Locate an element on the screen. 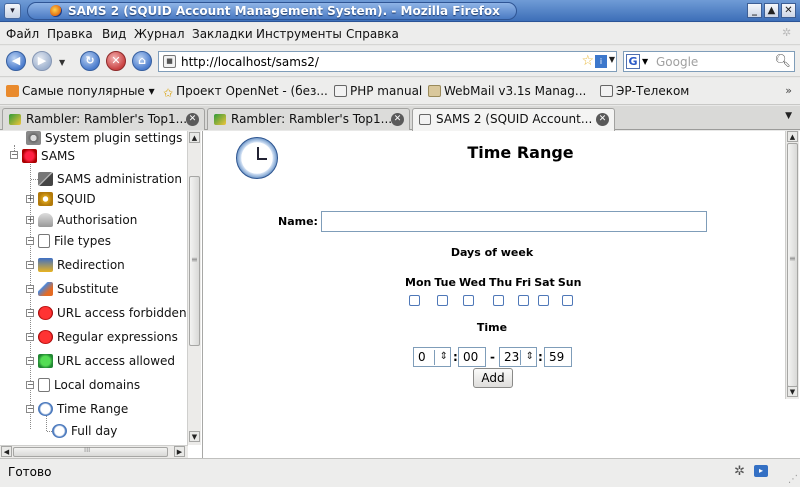 This screenshot has height=487, width=800. bookmark-star-icon: ☆ is located at coordinates (587, 61).